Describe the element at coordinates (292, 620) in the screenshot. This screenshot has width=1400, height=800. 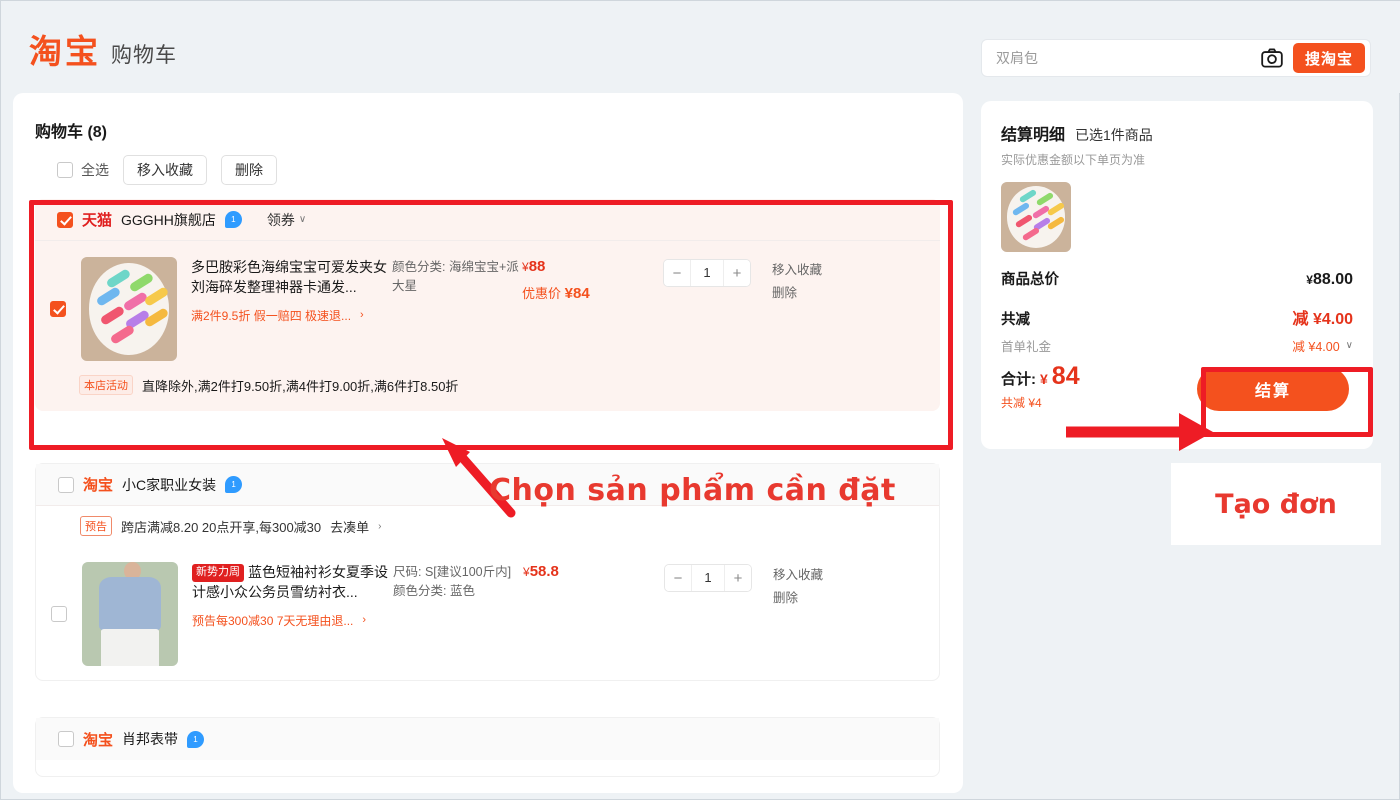
I see `product-tags: 预告每300减30 7天无理由退... ›` at that location.